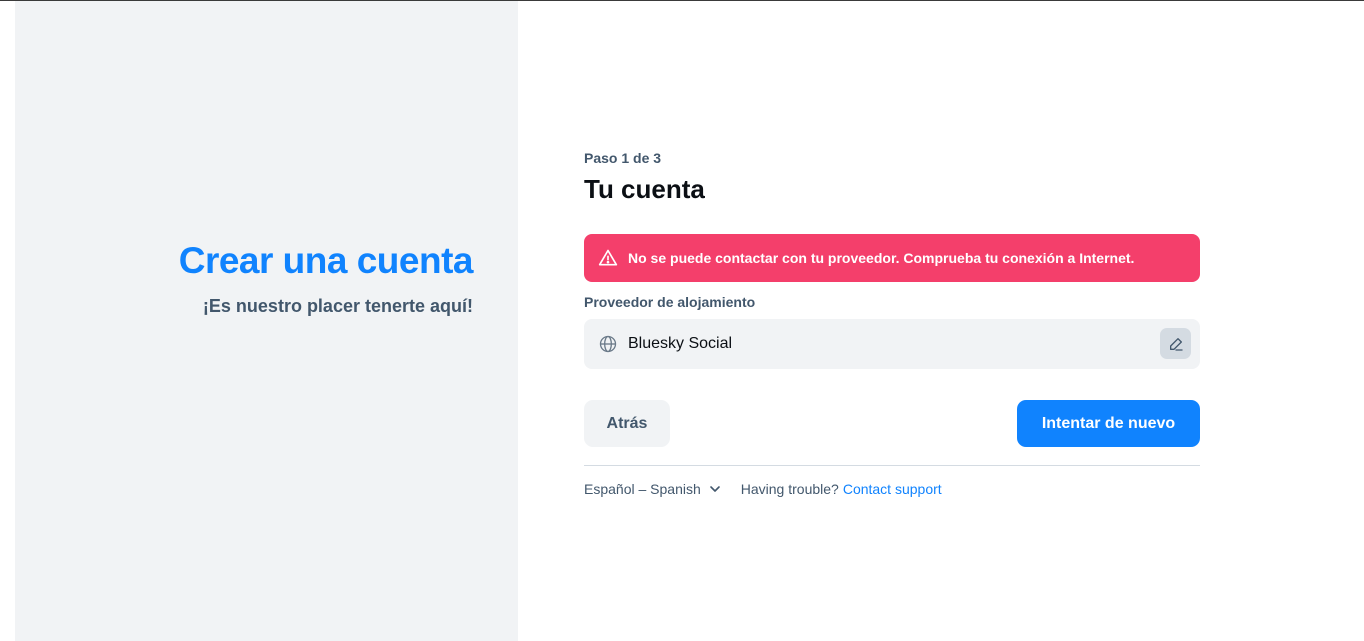  What do you see at coordinates (715, 489) in the screenshot?
I see `chevron-down-icon` at bounding box center [715, 489].